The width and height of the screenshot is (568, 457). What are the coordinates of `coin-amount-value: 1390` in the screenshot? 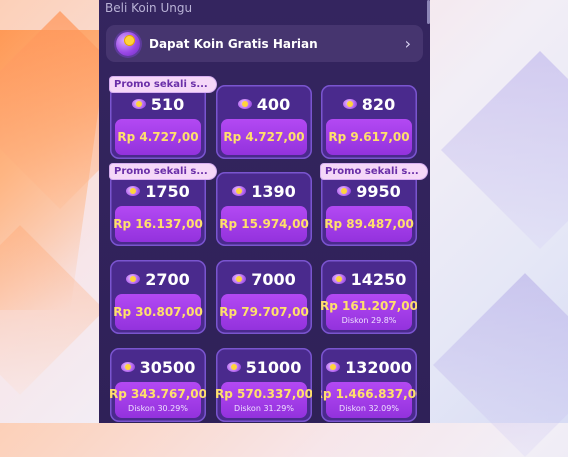 It's located at (273, 191).